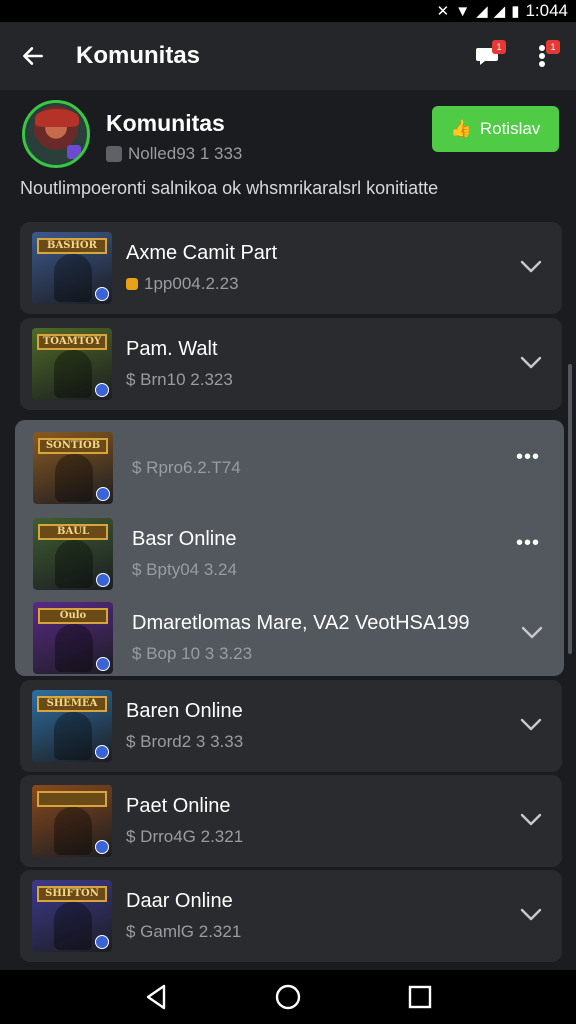 This screenshot has height=1024, width=576. I want to click on status-bar: ✕ ▼ ◢ ◢ ▮ 1:044, so click(288, 11).